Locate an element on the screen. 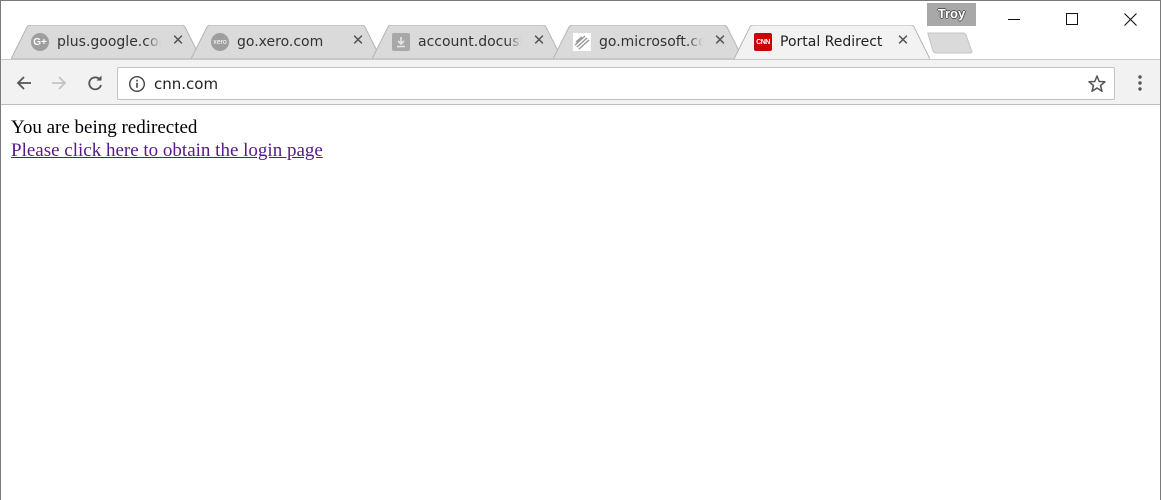 Image resolution: width=1161 pixels, height=500 pixels. tab-docusign: account.docusign.com ✕ is located at coordinates (467, 42).